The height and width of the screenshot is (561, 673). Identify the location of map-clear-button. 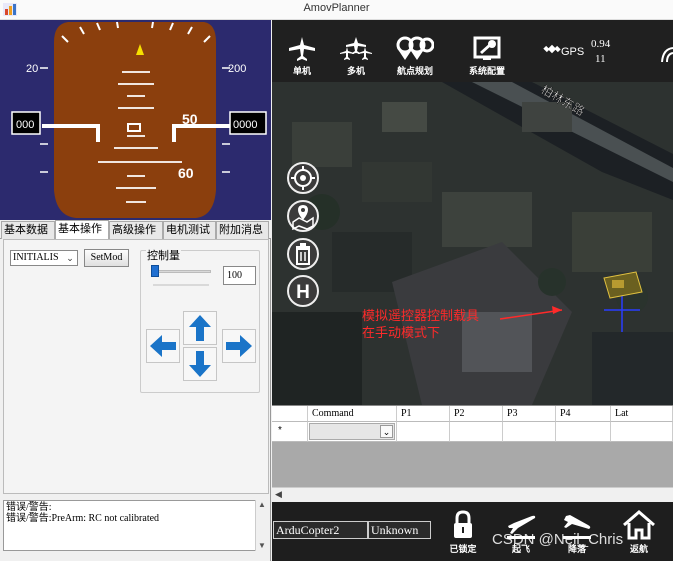
(303, 254).